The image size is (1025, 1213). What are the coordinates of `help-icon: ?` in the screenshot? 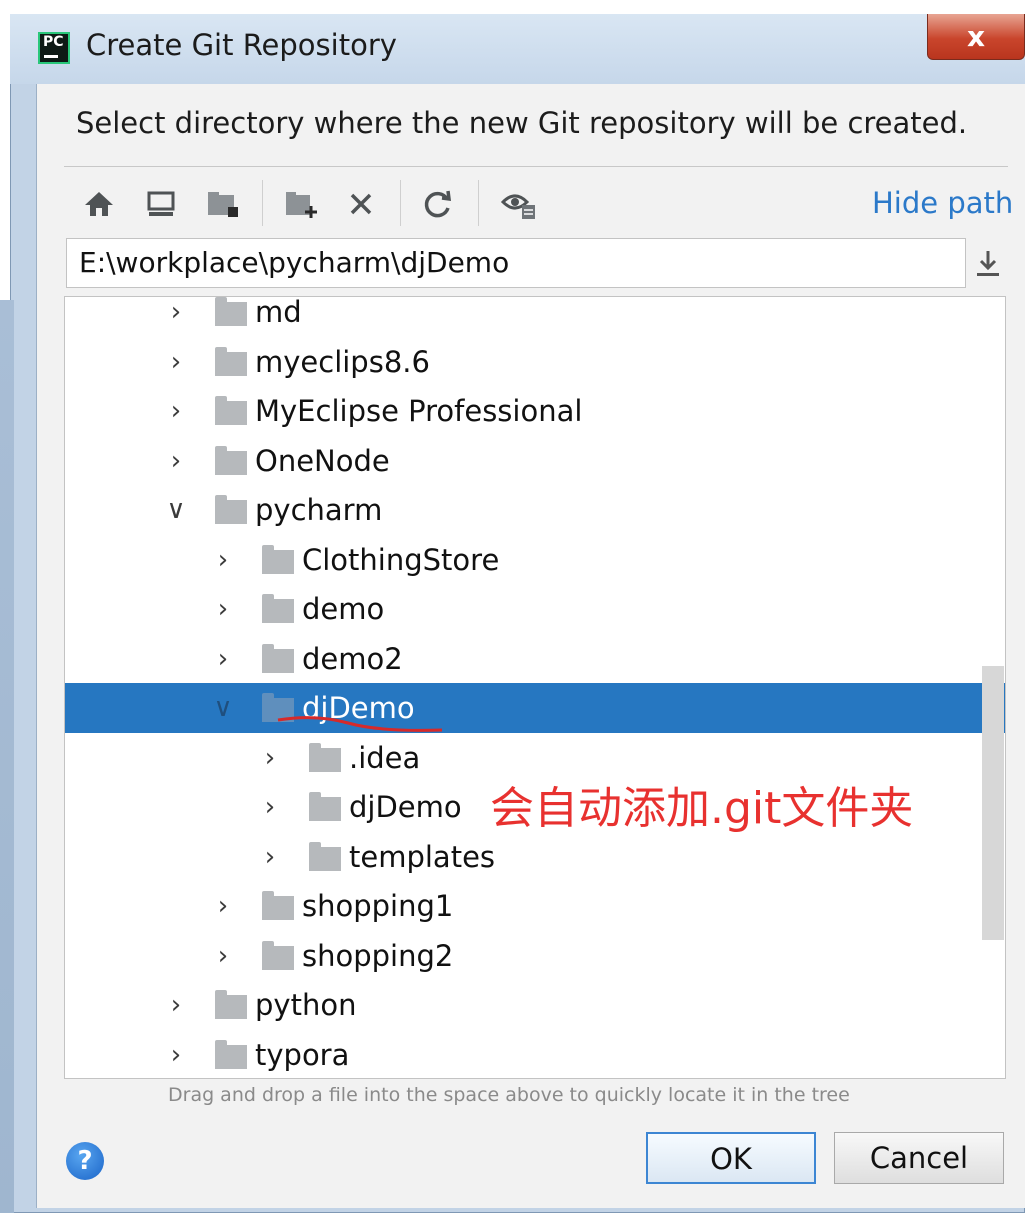 It's located at (85, 1161).